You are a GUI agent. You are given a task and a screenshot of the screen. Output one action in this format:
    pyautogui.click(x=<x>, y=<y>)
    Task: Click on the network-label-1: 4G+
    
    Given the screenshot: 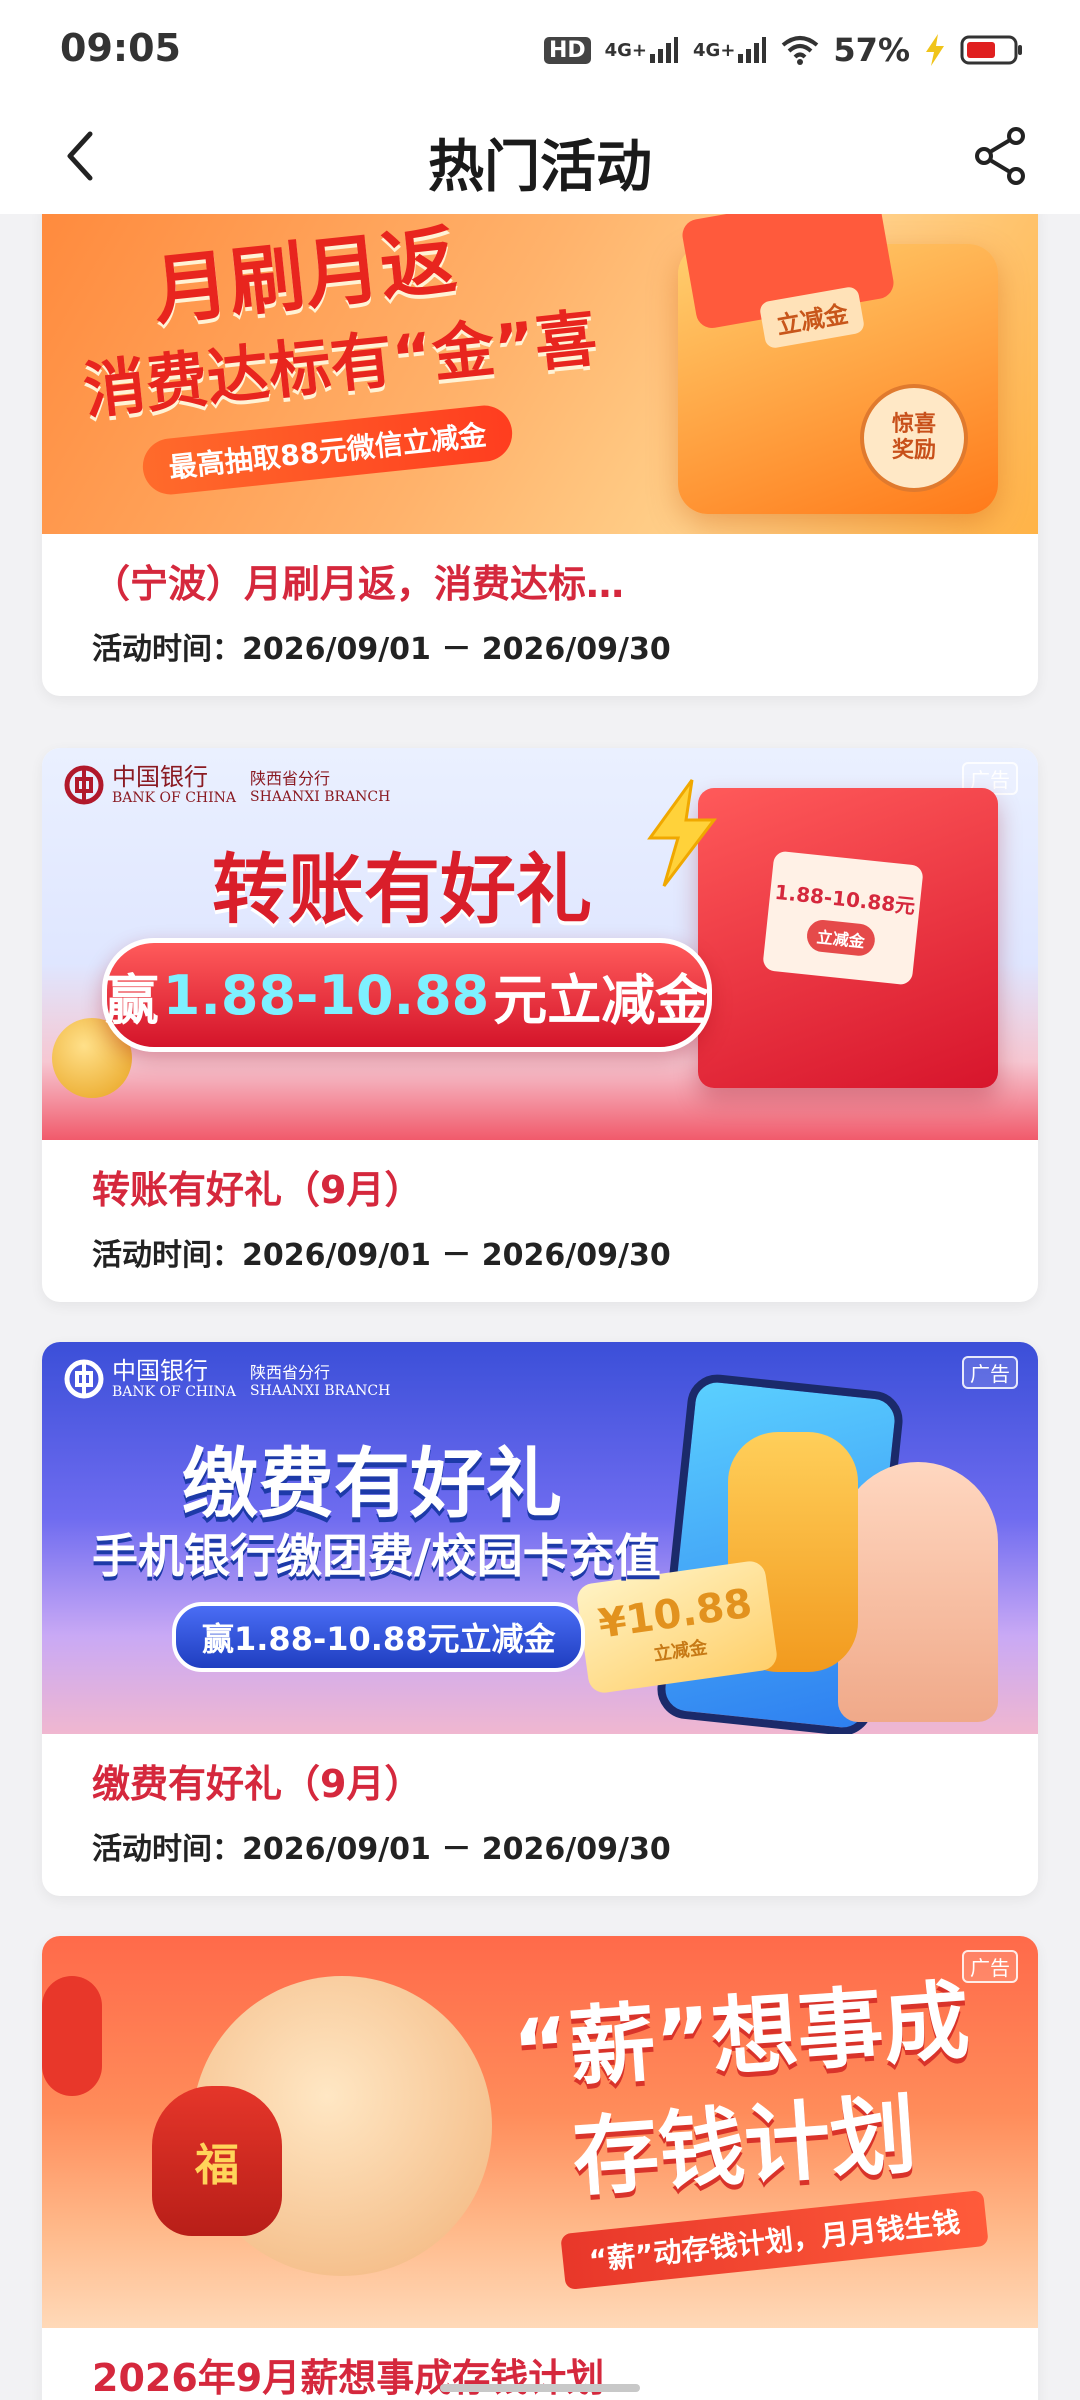 What is the action you would take?
    pyautogui.click(x=626, y=50)
    